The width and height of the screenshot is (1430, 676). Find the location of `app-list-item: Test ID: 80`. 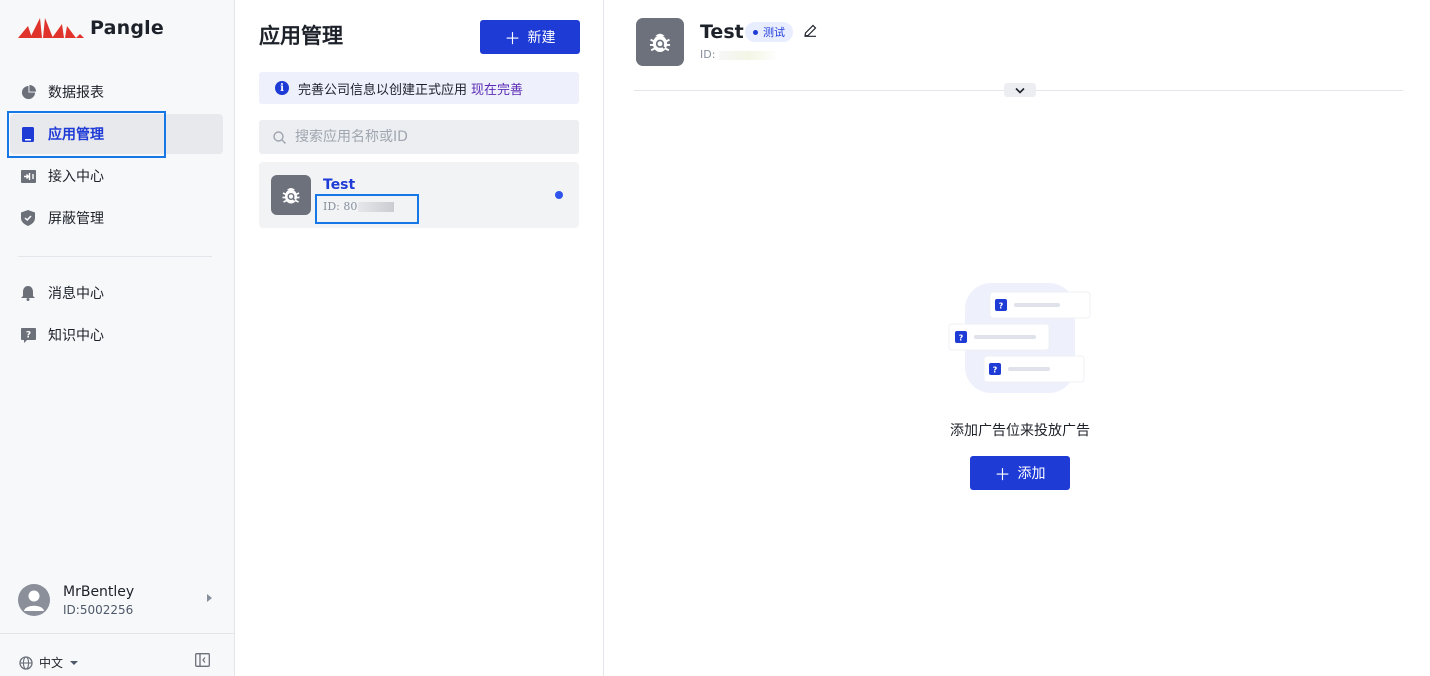

app-list-item: Test ID: 80 is located at coordinates (419, 195).